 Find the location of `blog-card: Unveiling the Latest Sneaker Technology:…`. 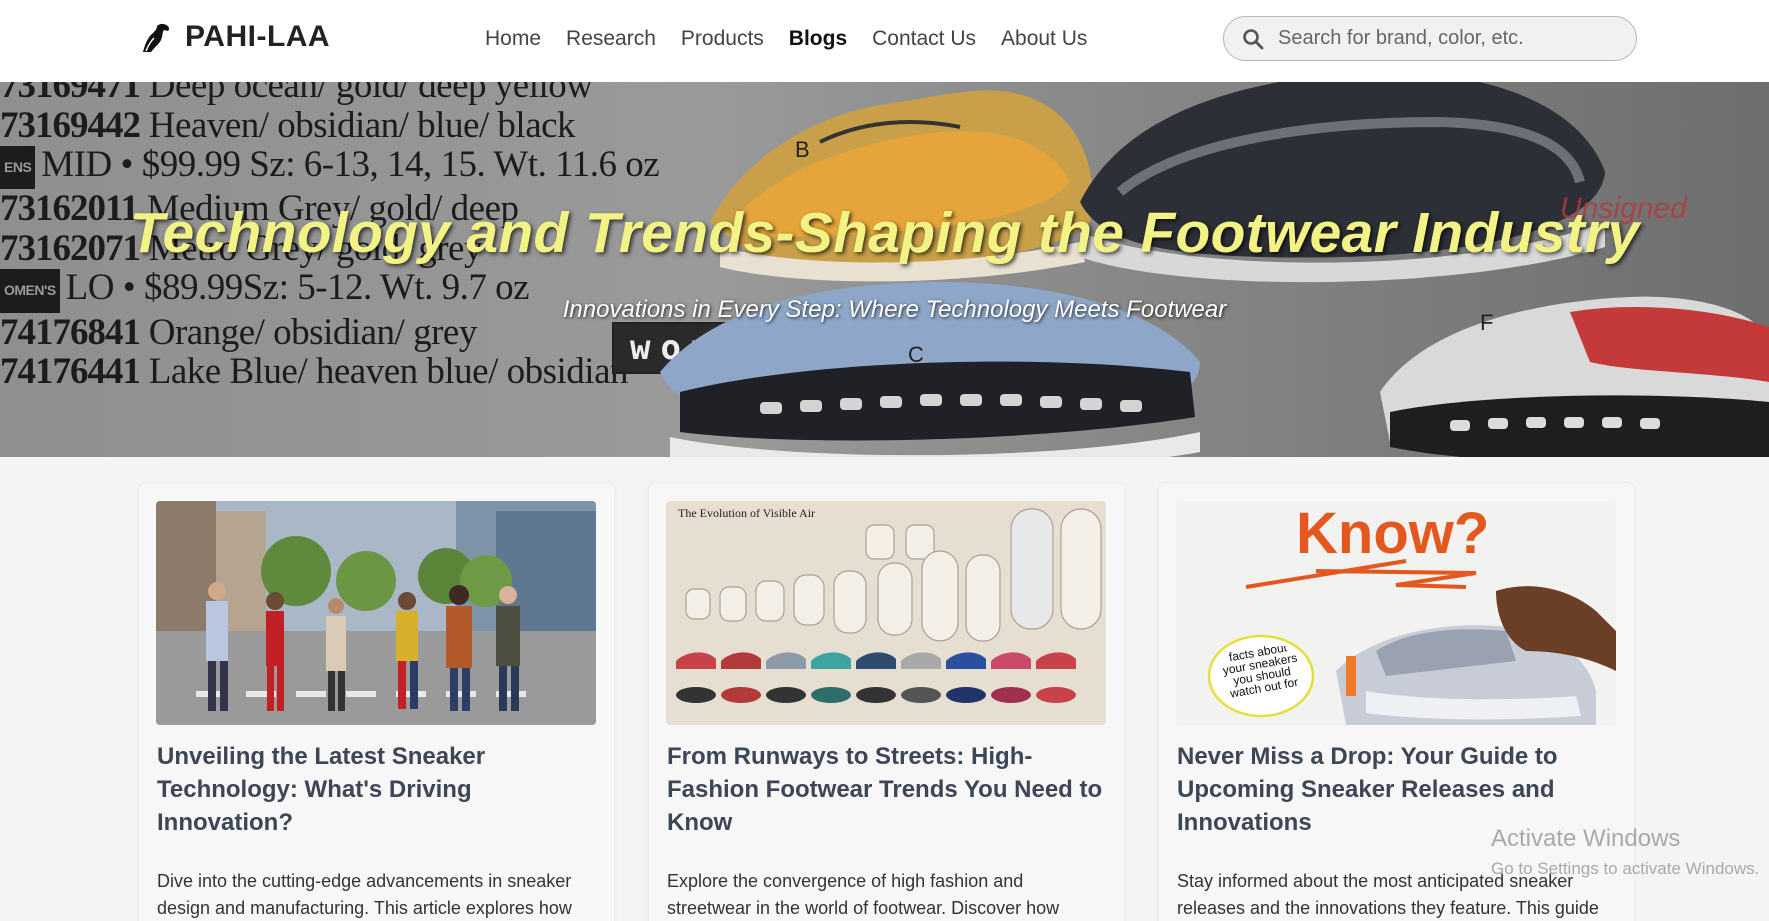

blog-card: Unveiling the Latest Sneaker Technology:… is located at coordinates (376, 701).